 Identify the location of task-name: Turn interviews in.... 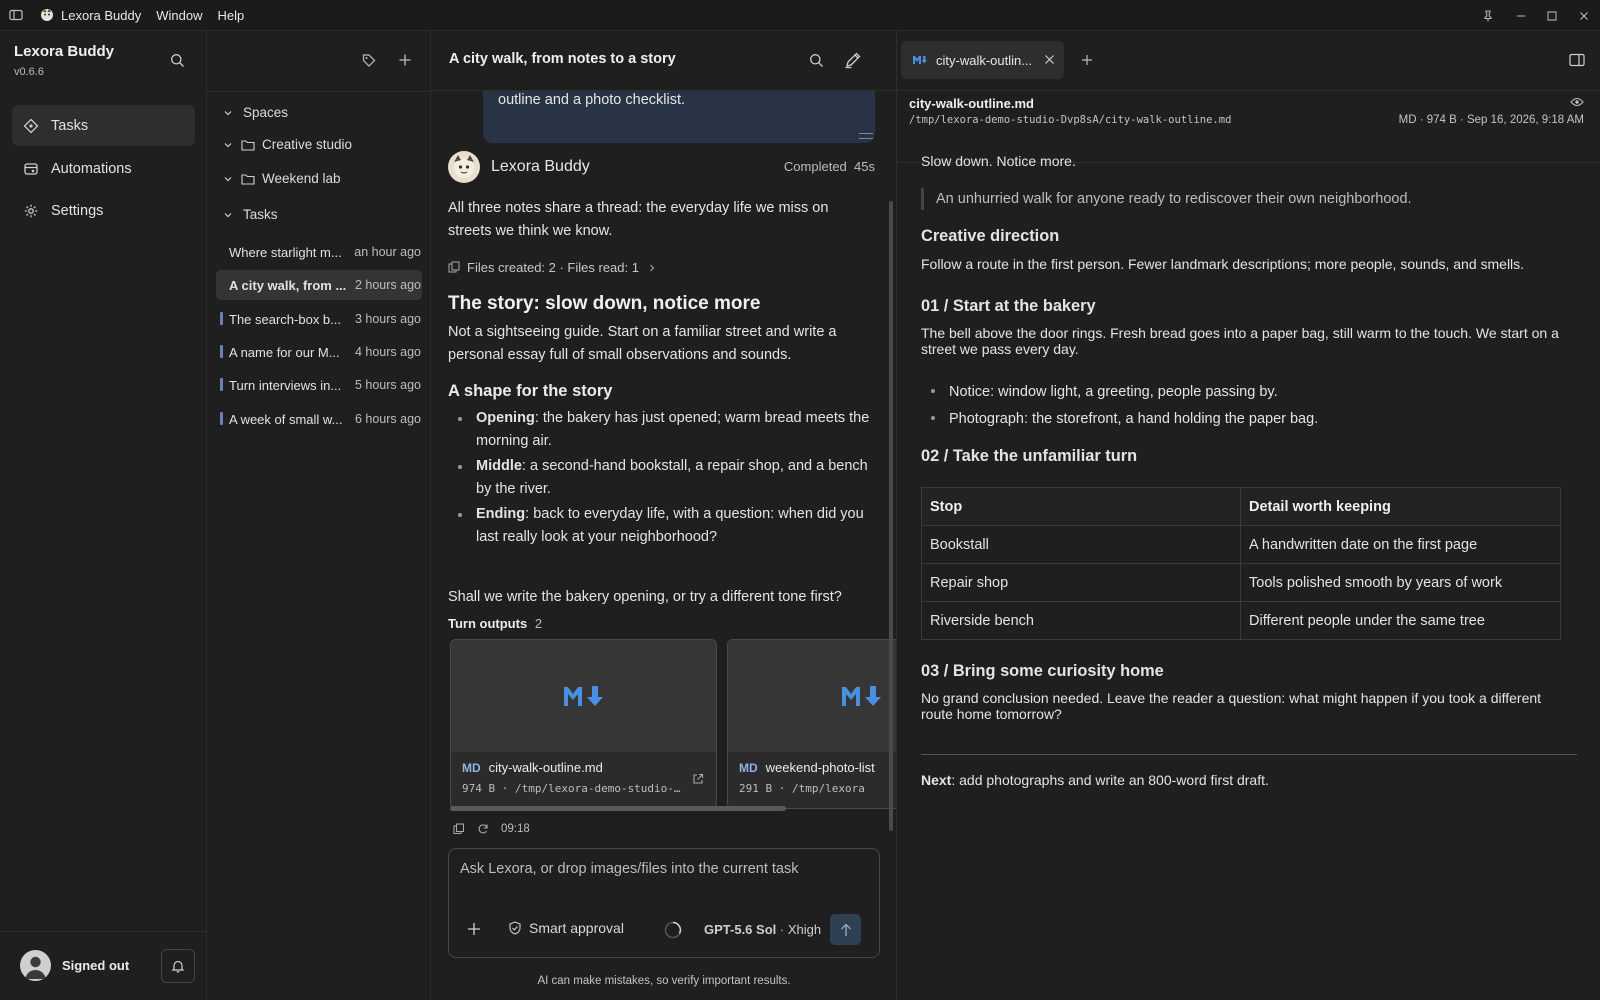
(285, 385).